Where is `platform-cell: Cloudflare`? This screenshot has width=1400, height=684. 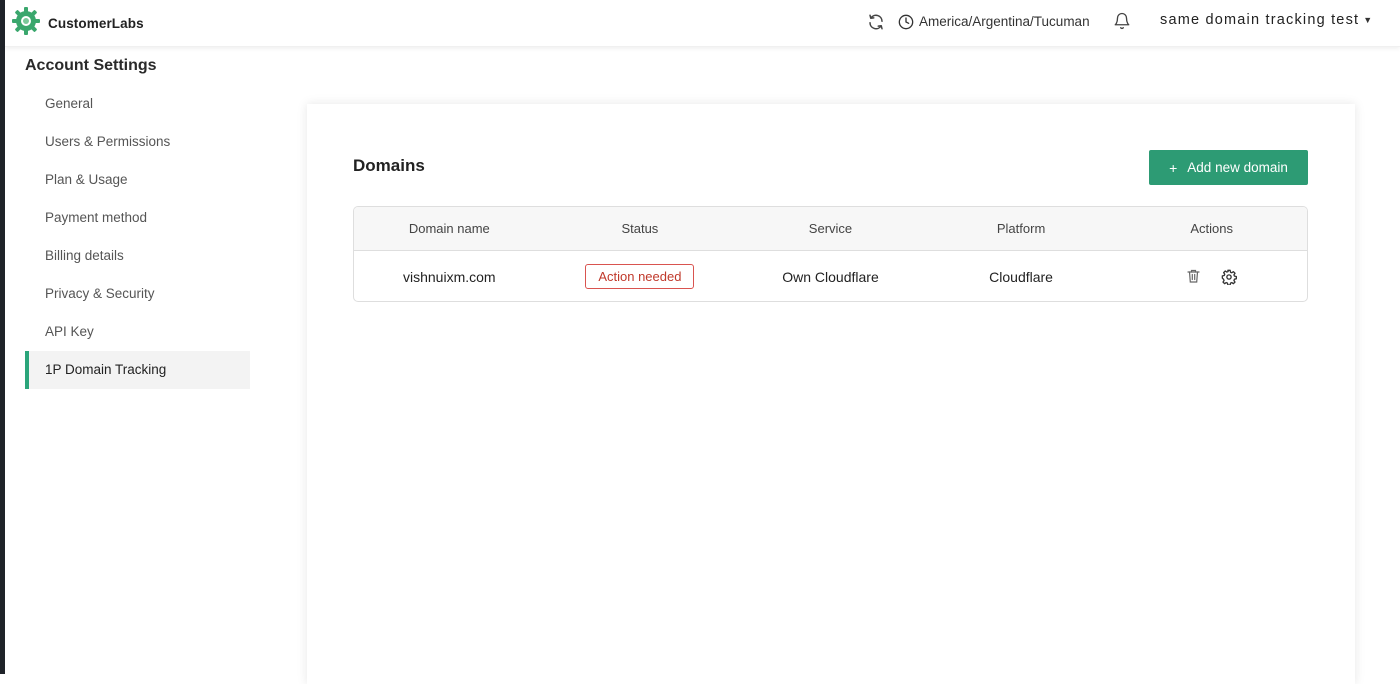
platform-cell: Cloudflare is located at coordinates (1021, 276).